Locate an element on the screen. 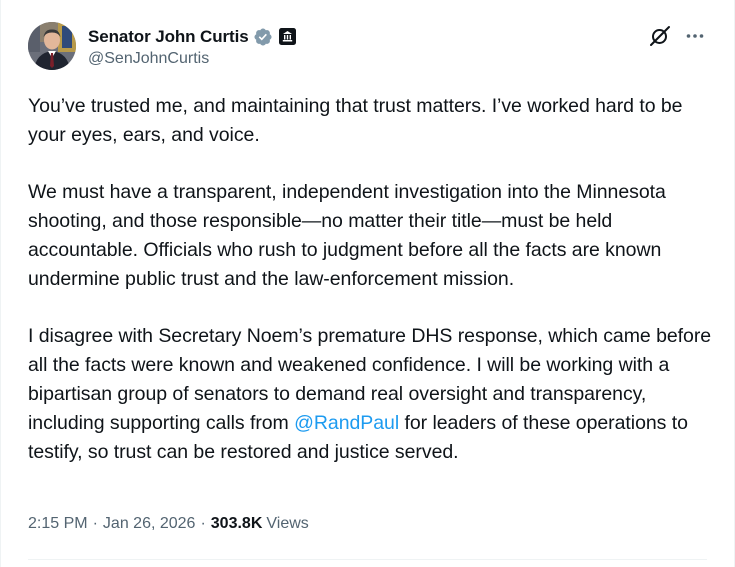 This screenshot has height=567, width=735. tweet-meta: 2:15 PM · Jan 26, 2026 · 303.8K Views is located at coordinates (168, 524).